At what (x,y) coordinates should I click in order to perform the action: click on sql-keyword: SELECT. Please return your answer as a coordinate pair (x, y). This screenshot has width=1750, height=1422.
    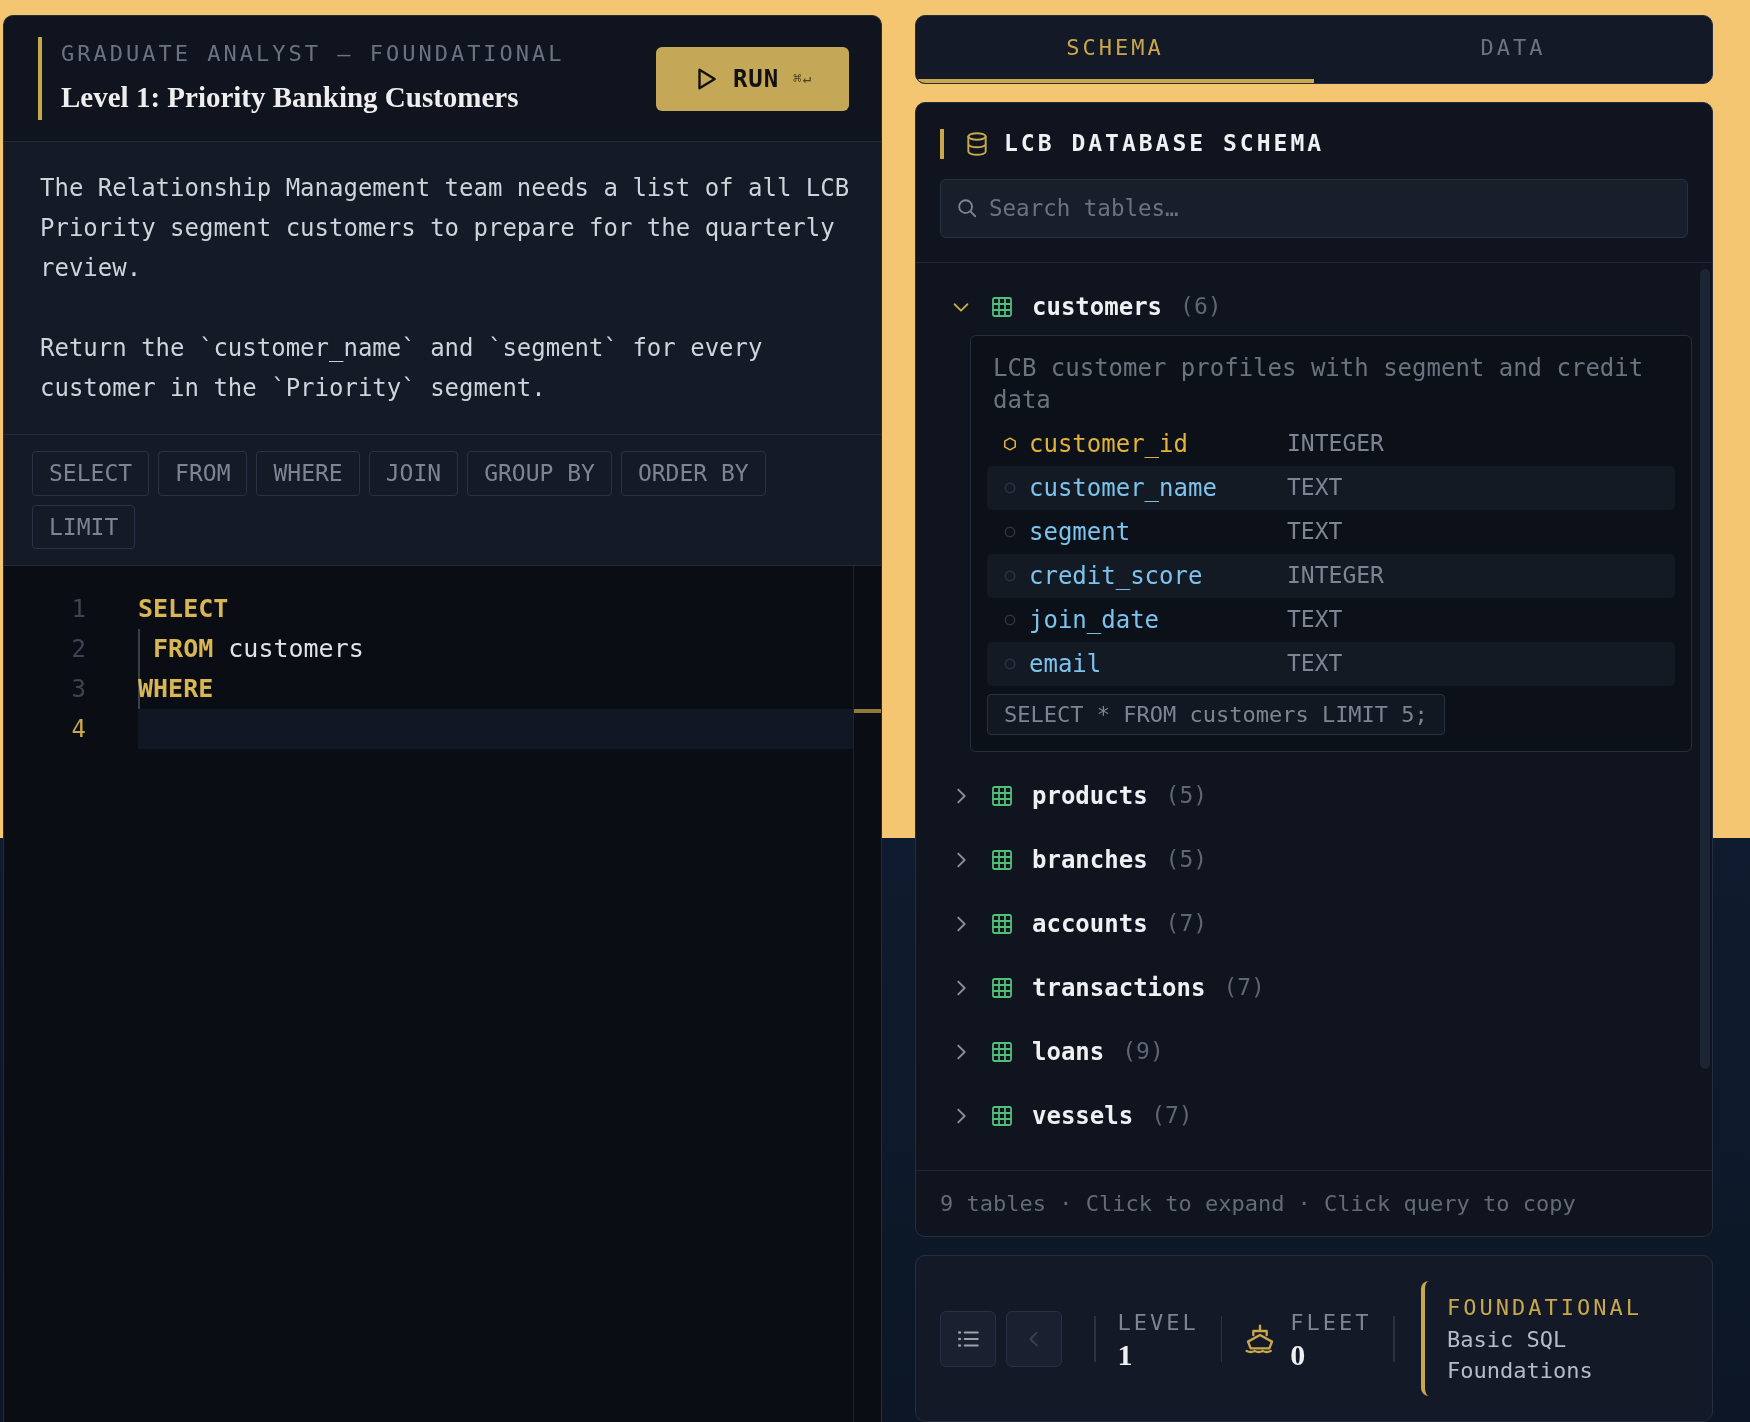
    Looking at the image, I should click on (183, 609).